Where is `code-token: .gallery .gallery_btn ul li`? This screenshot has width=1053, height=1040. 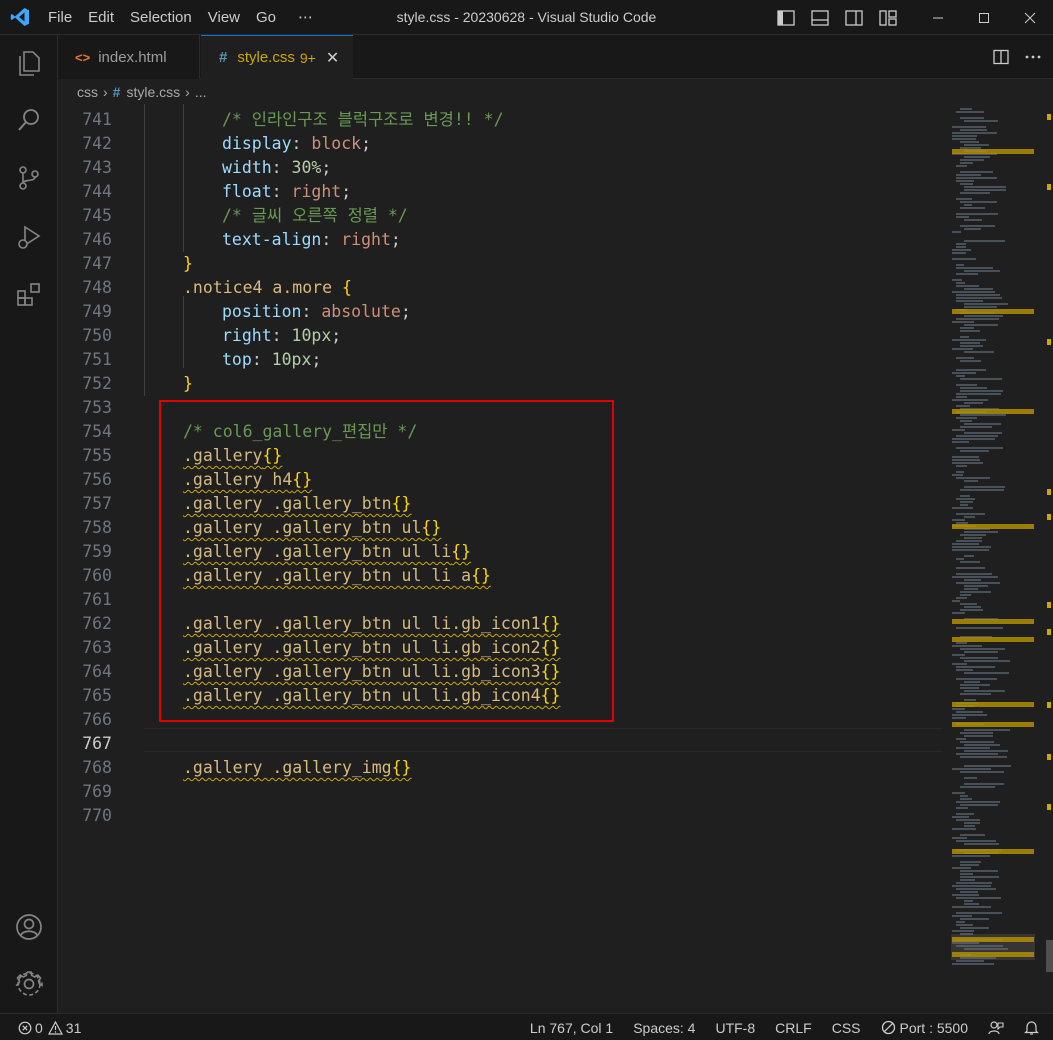
code-token: .gallery .gallery_btn ul li is located at coordinates (317, 551).